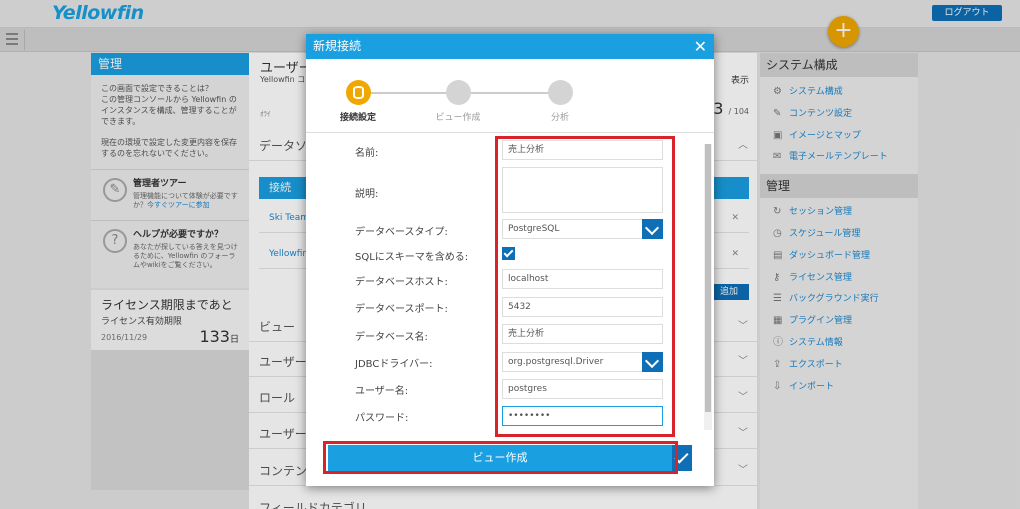  What do you see at coordinates (700, 46) in the screenshot?
I see `close-icon: ✕` at bounding box center [700, 46].